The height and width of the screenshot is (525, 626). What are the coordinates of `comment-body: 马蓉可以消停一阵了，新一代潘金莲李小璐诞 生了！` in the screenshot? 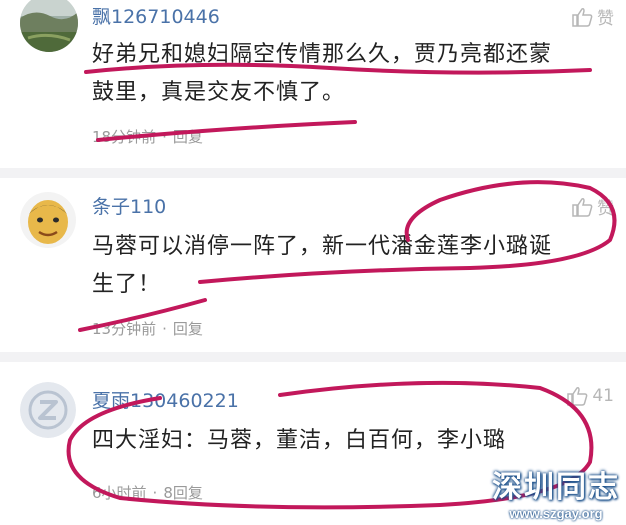 It's located at (347, 266).